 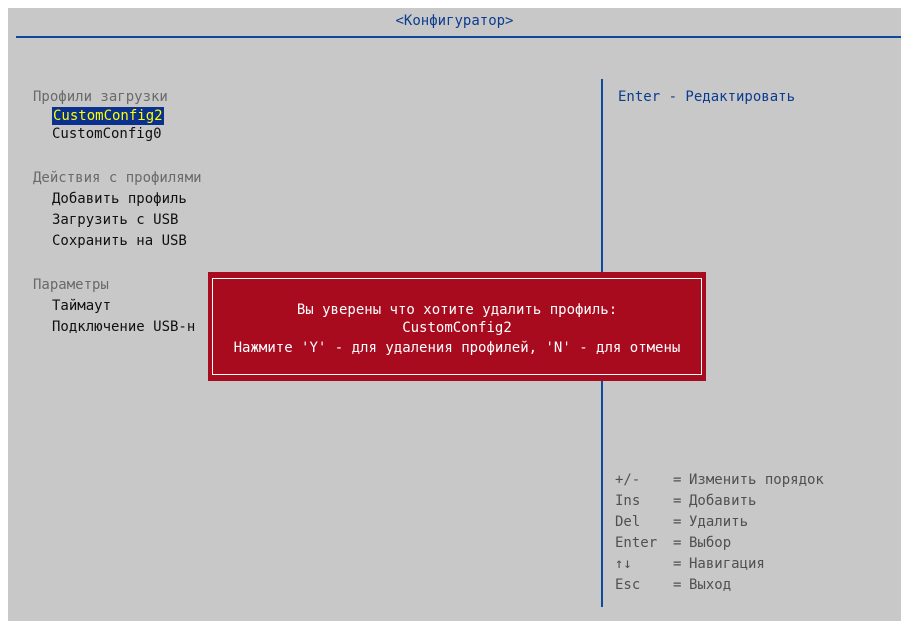 I want to click on key-legend-row: Esc = Выход, so click(x=719, y=585).